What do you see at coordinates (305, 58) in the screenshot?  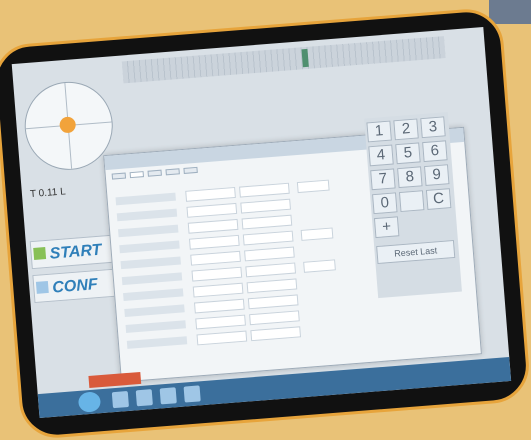 I see `ruler-marker` at bounding box center [305, 58].